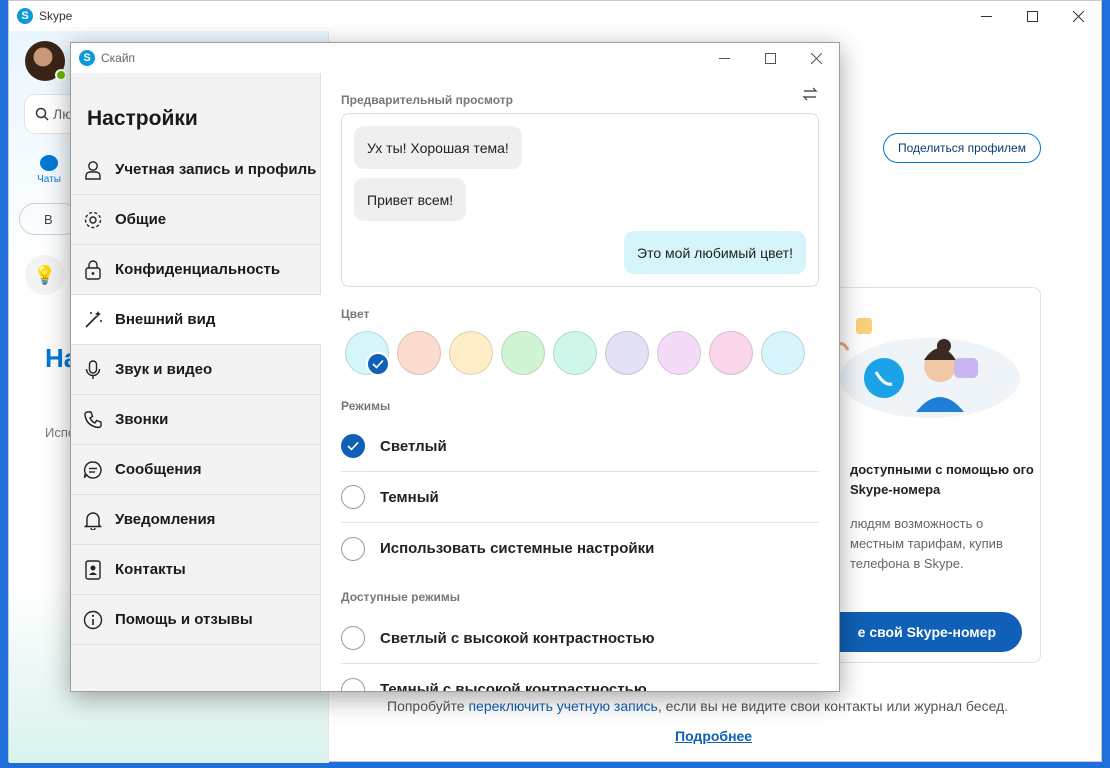  What do you see at coordinates (355, 314) in the screenshot?
I see `color-label: Цвет` at bounding box center [355, 314].